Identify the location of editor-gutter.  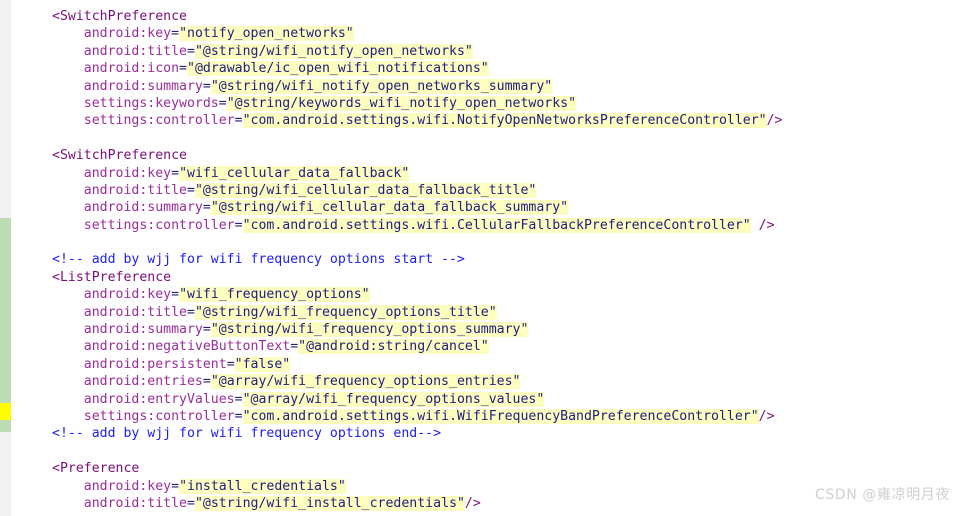
(5, 258).